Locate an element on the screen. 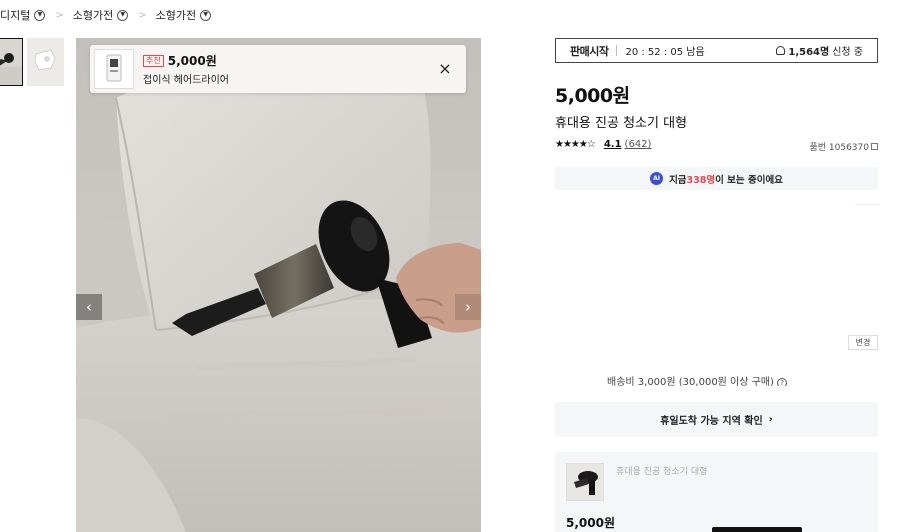 The height and width of the screenshot is (532, 900). vacuum-option-image is located at coordinates (585, 482).